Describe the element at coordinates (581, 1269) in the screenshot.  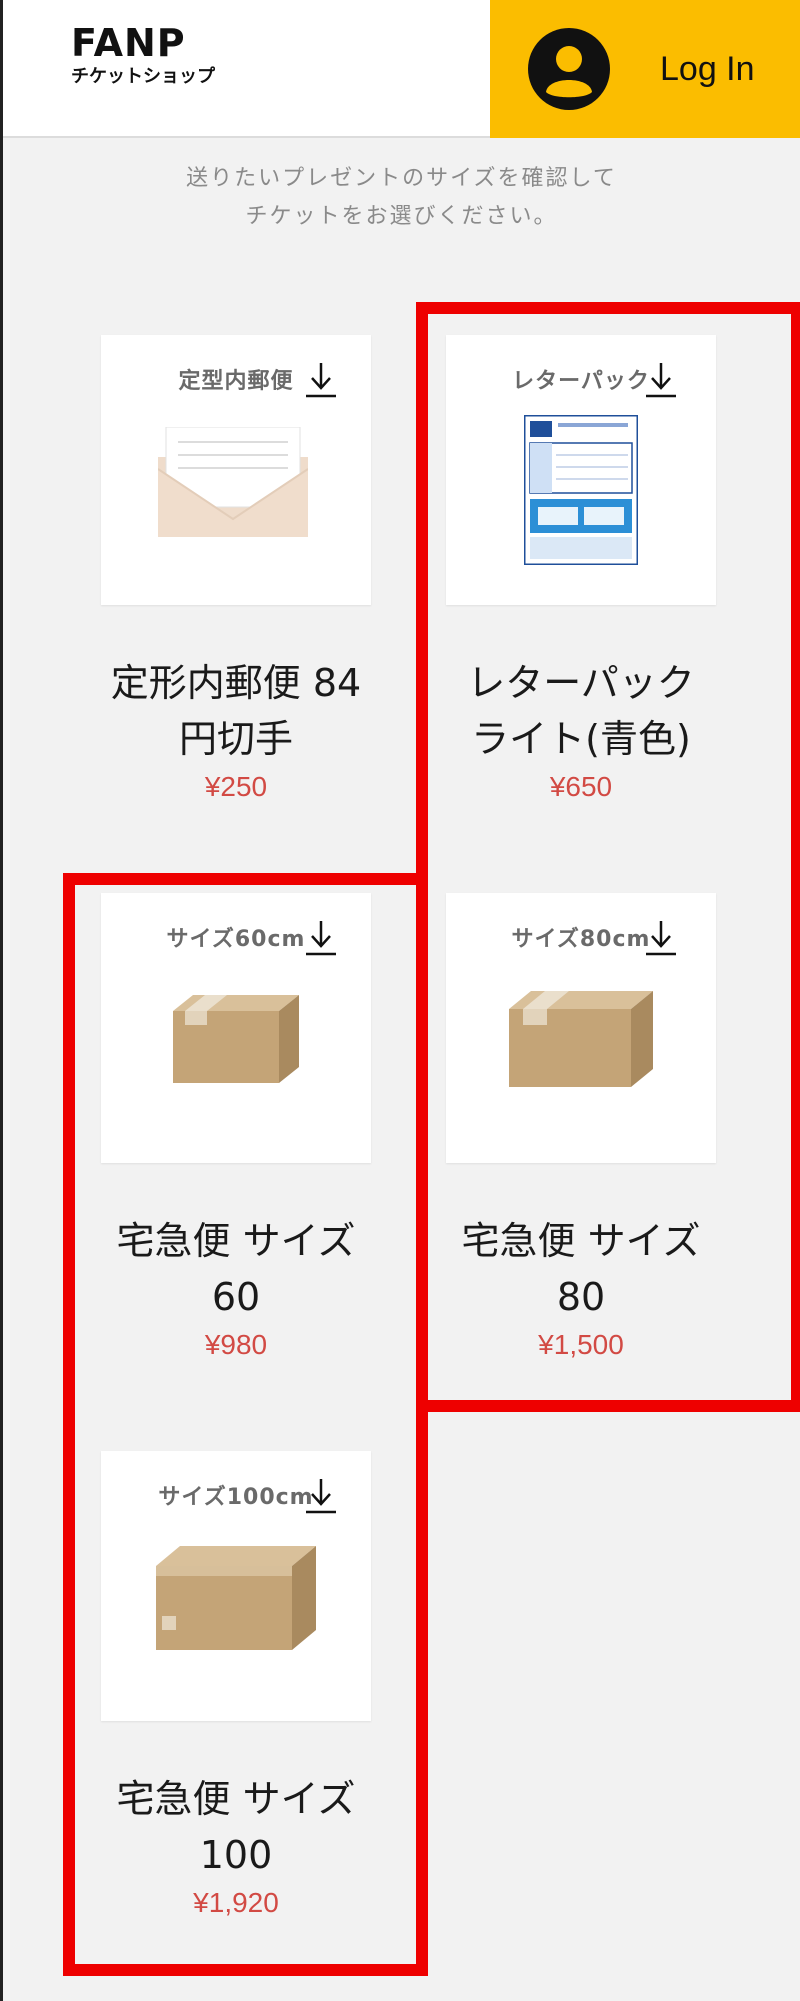
I see `product-name: 宅急便 サイズ 80` at that location.